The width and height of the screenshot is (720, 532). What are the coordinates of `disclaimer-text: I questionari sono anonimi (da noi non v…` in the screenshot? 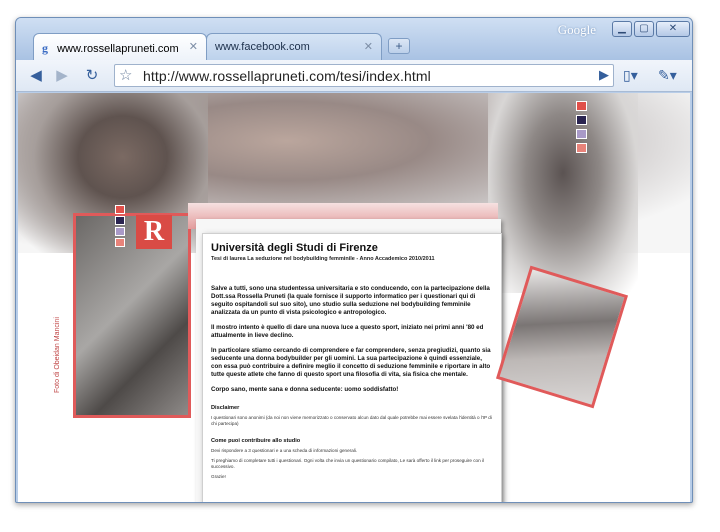 It's located at (351, 420).